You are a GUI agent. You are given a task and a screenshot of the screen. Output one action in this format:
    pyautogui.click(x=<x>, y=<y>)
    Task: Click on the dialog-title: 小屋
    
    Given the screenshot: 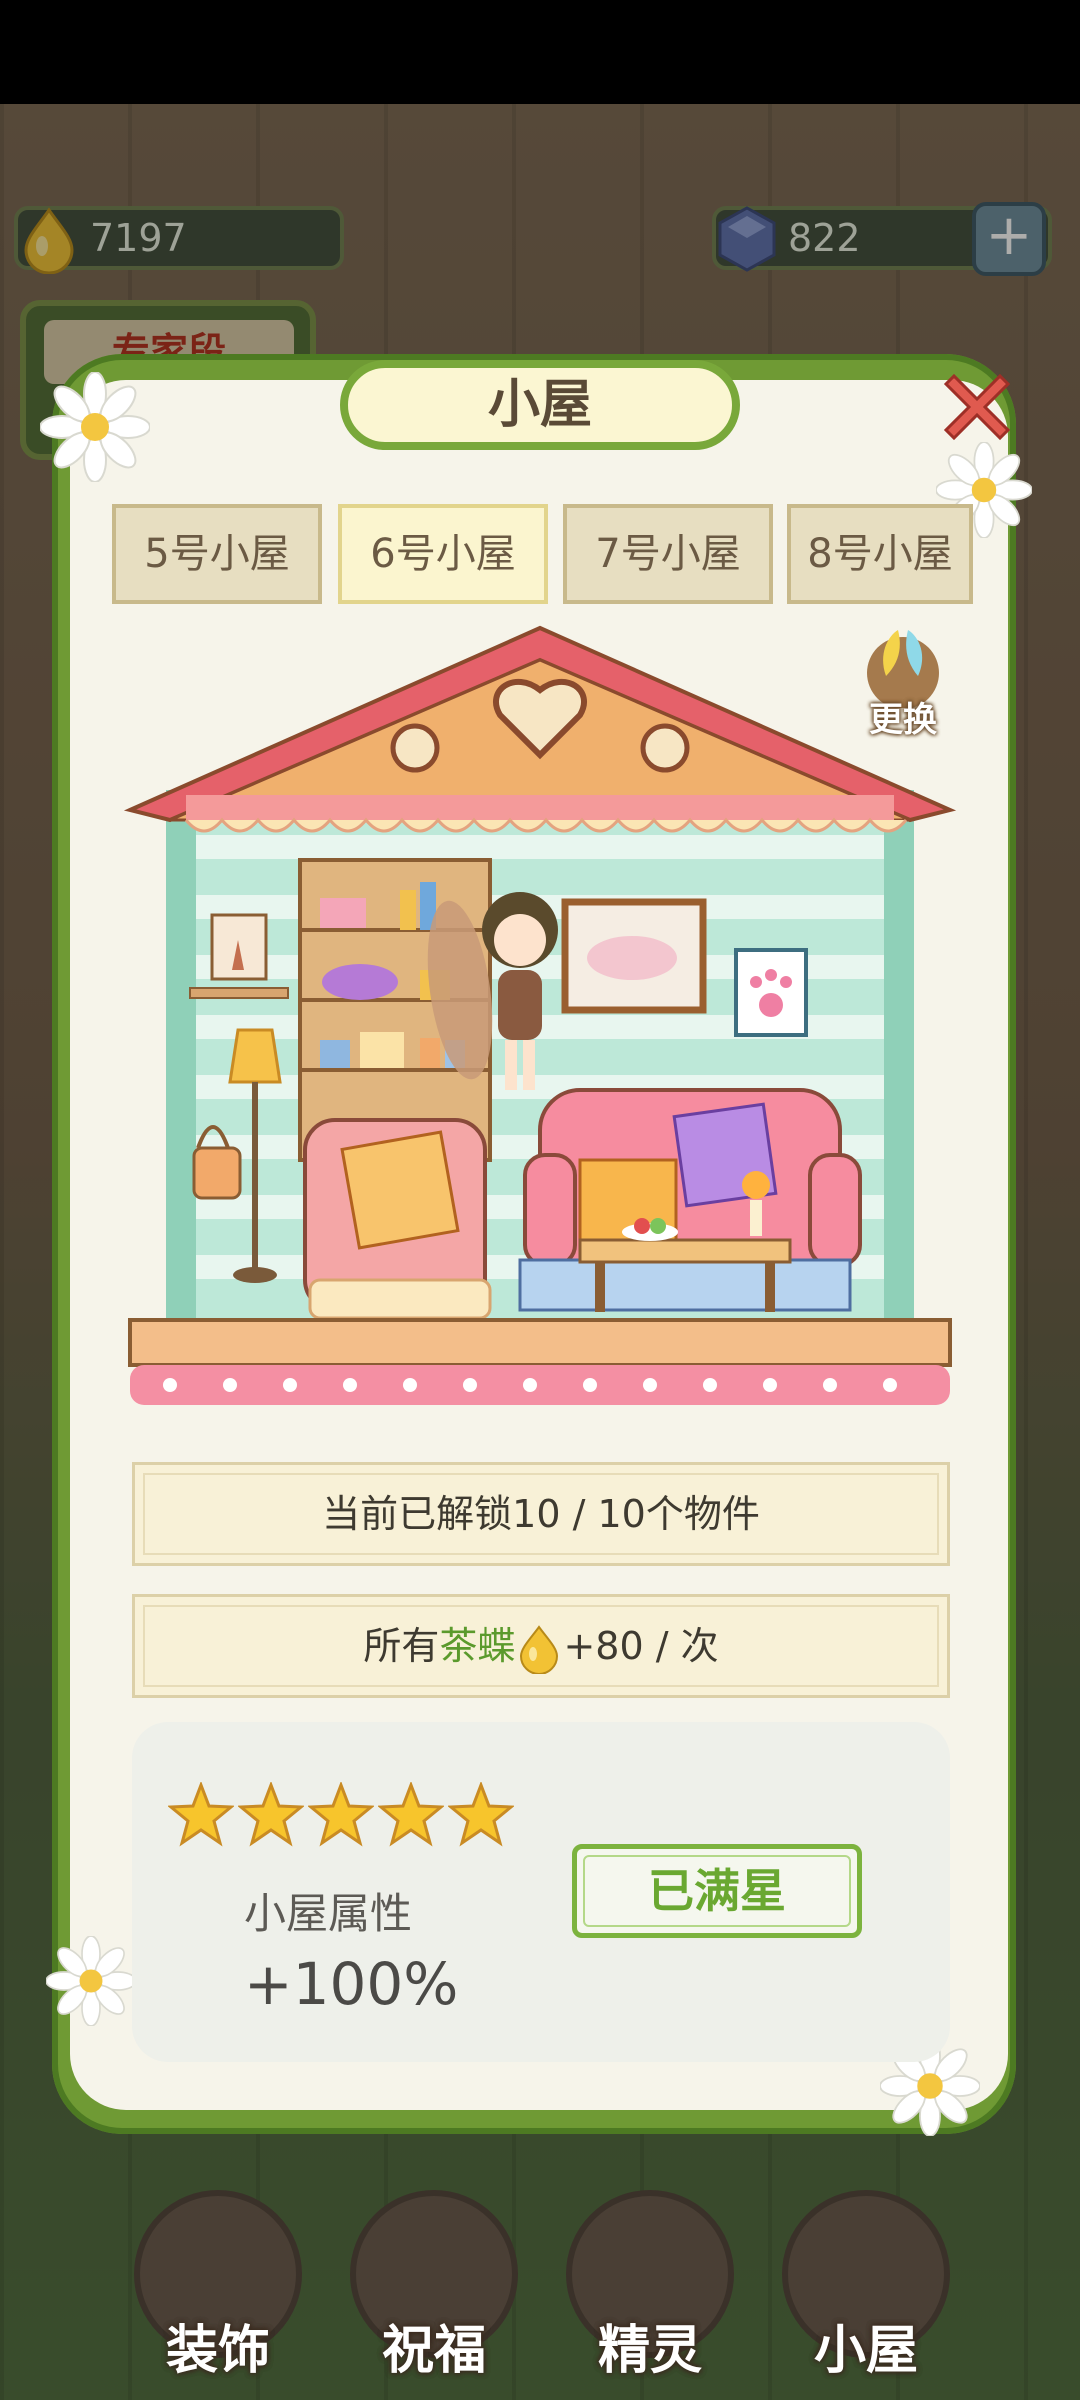 What is the action you would take?
    pyautogui.click(x=540, y=405)
    